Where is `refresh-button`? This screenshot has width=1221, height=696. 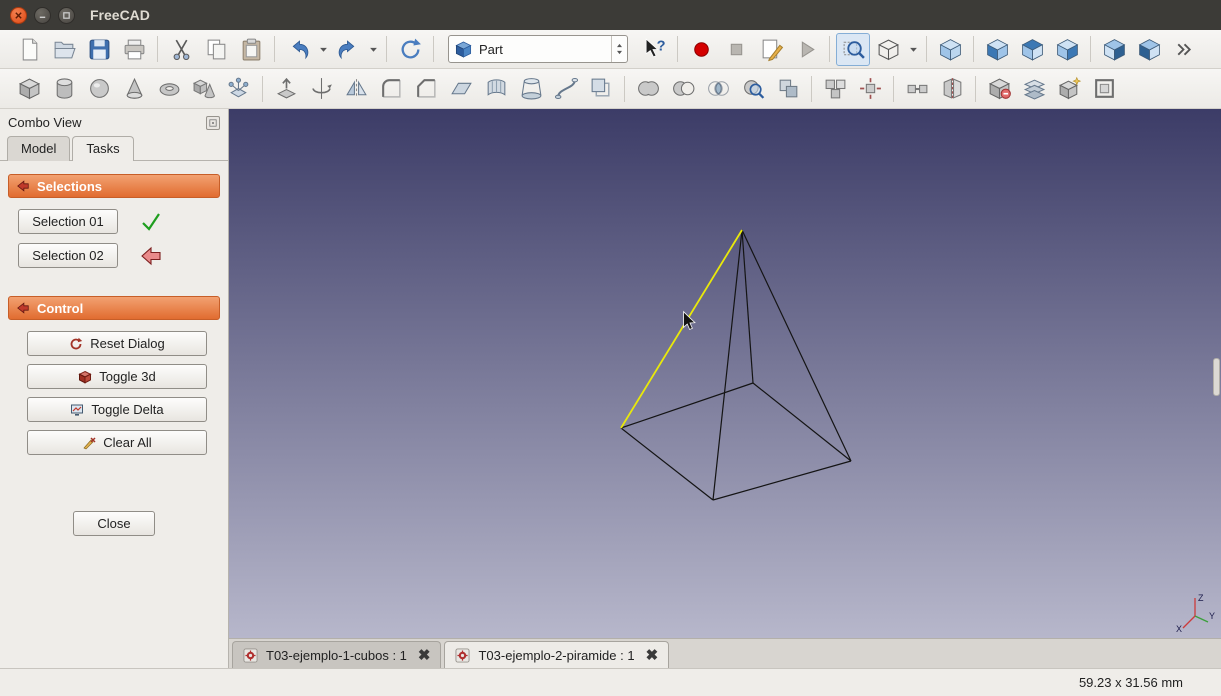 refresh-button is located at coordinates (410, 49).